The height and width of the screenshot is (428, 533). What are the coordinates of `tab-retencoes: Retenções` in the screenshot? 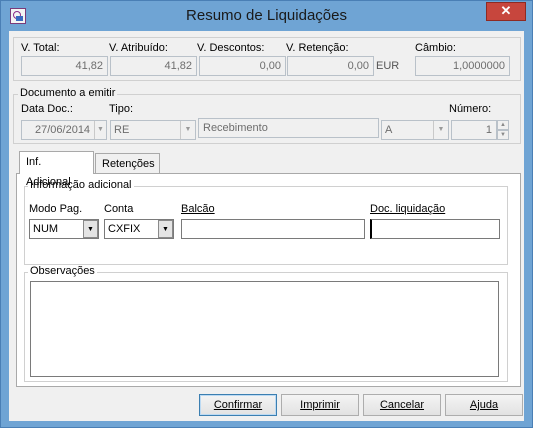 It's located at (127, 163).